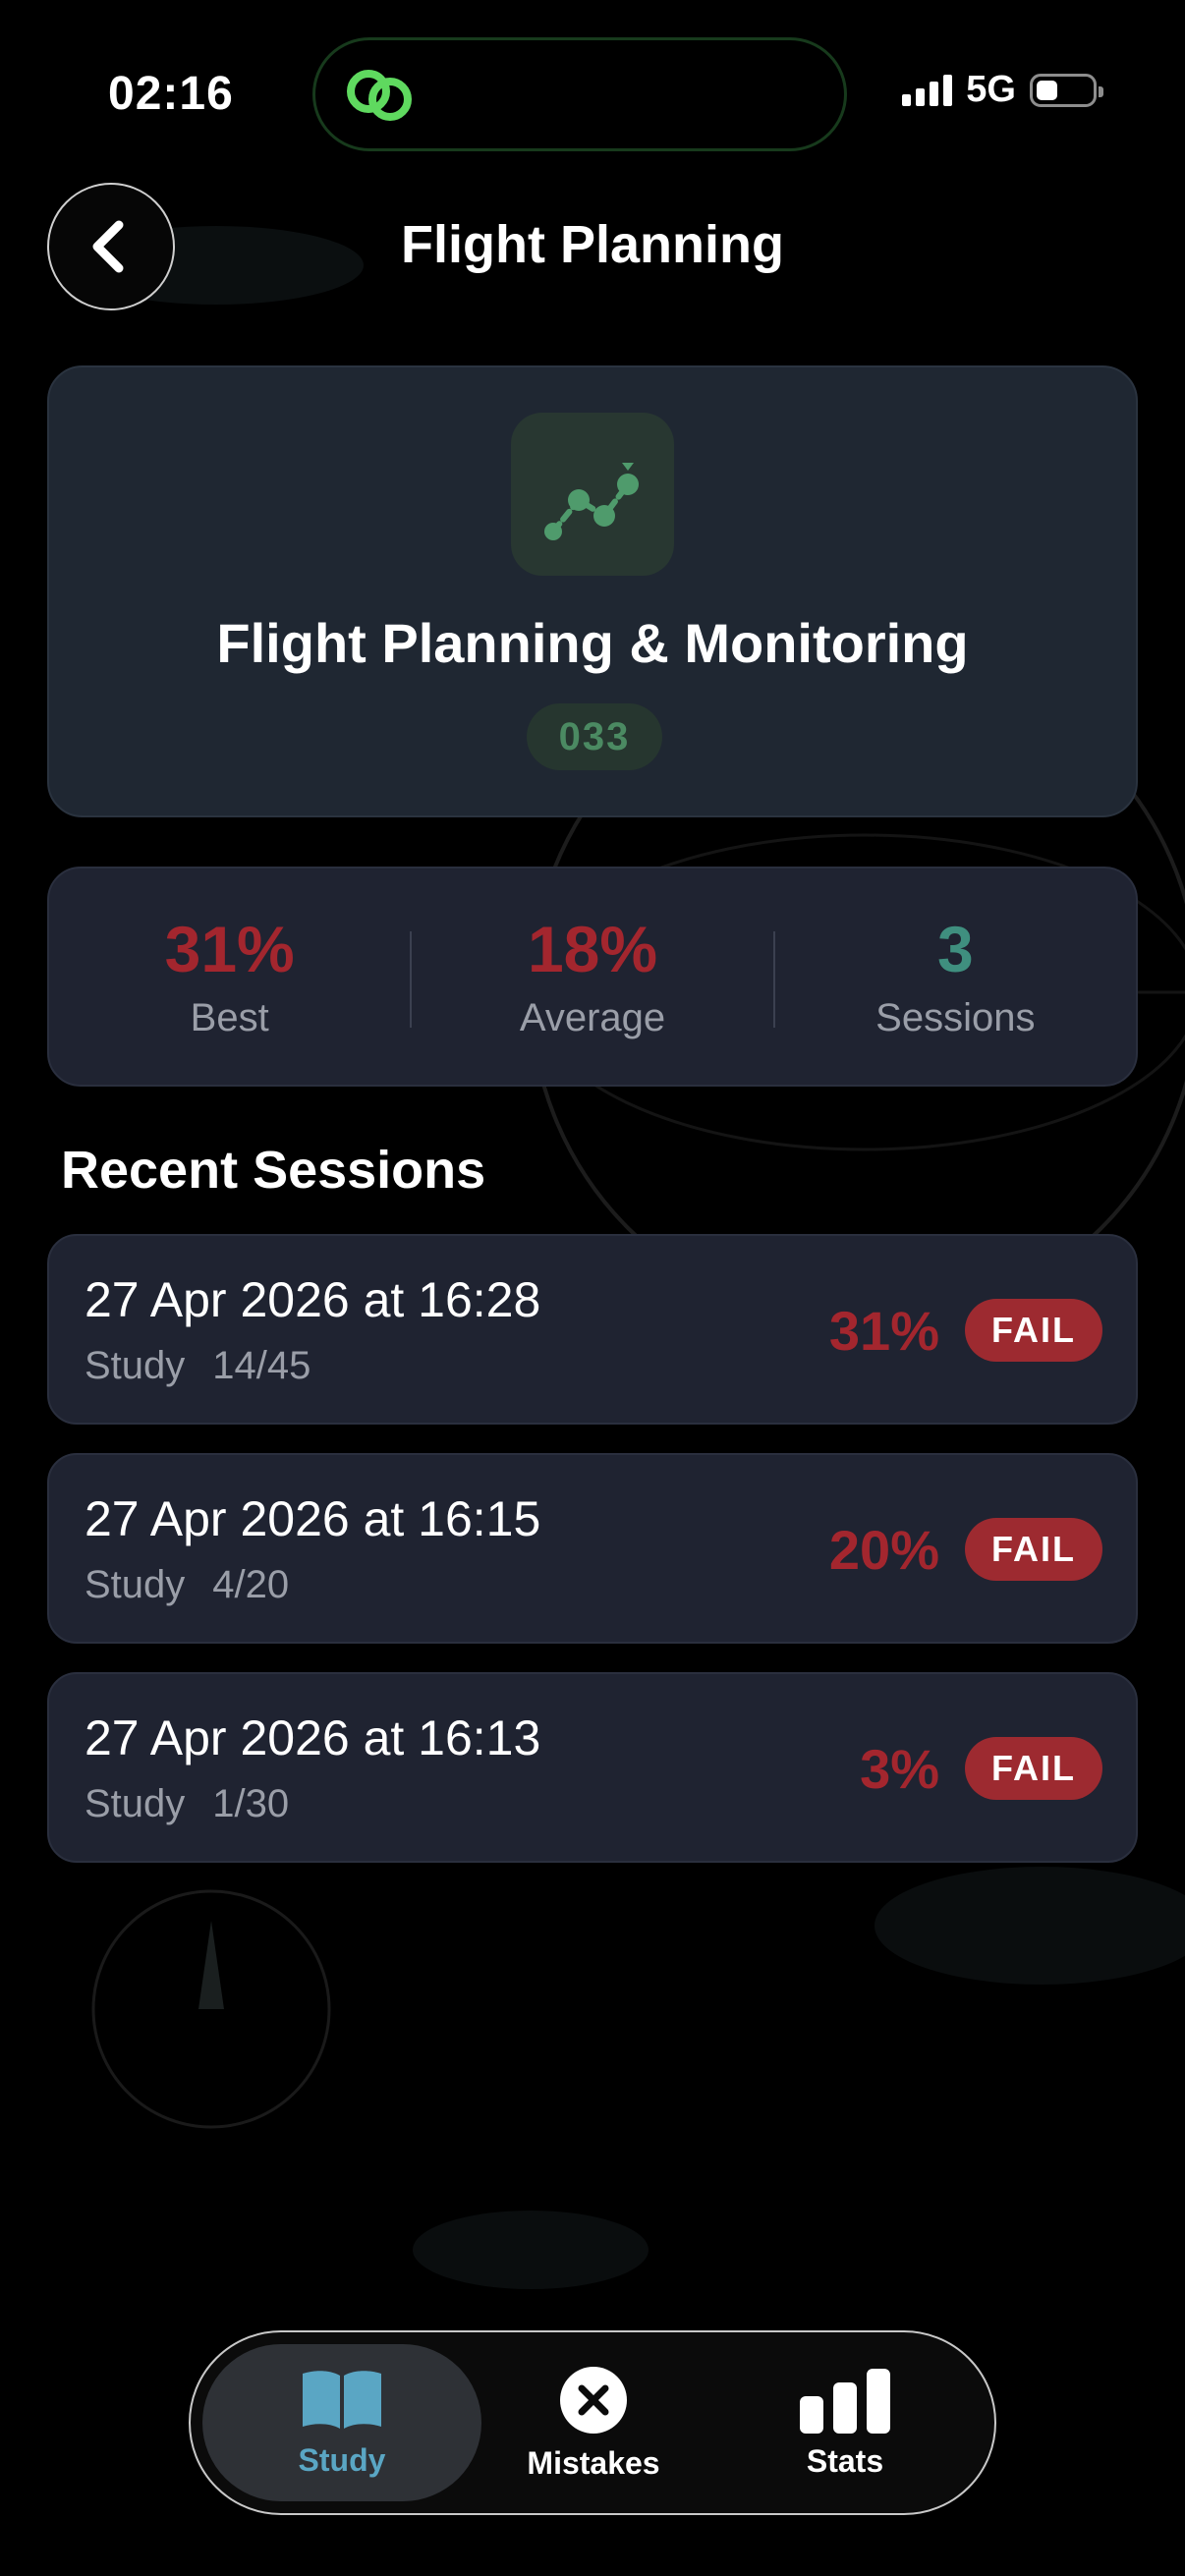 This screenshot has height=2576, width=1185. I want to click on tab-study: Study, so click(342, 2422).